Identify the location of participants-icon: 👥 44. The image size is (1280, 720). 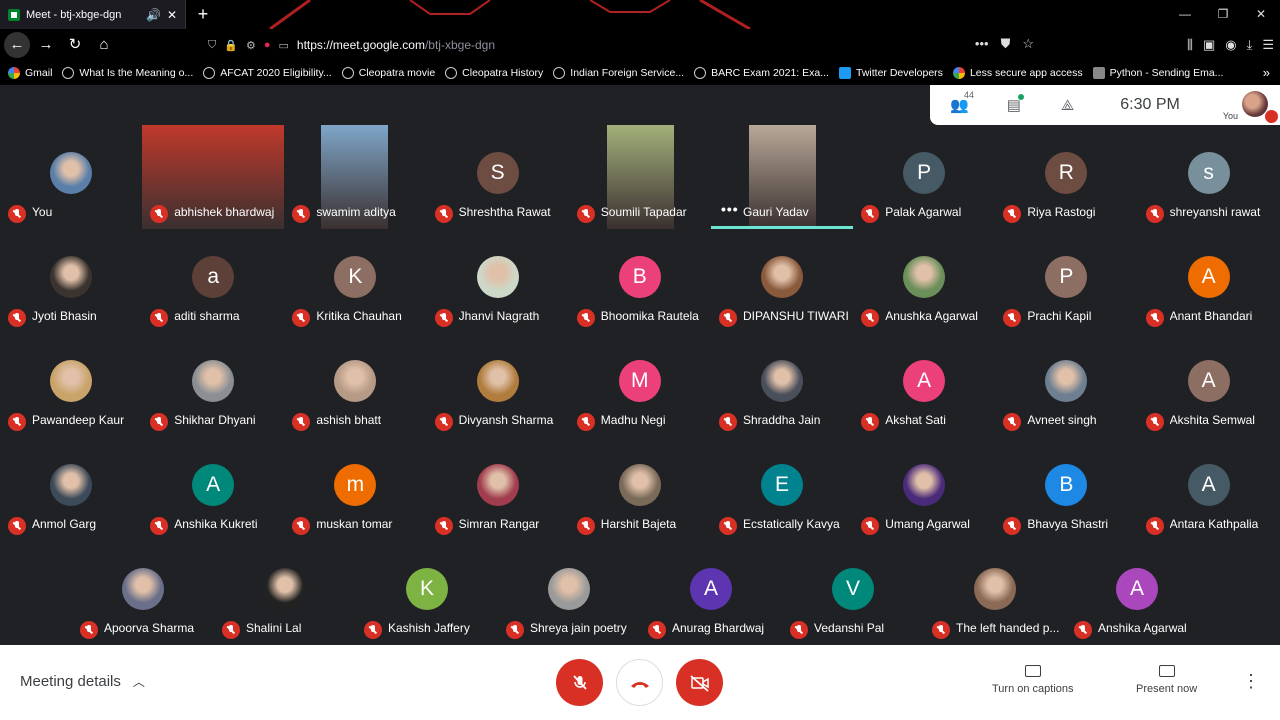
(962, 102).